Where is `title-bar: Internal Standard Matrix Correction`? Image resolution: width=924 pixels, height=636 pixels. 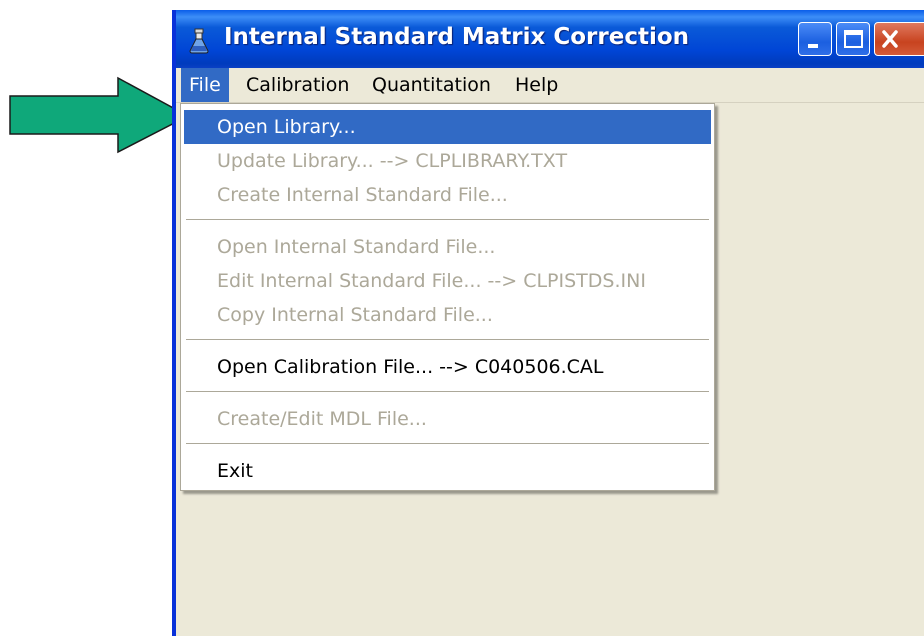
title-bar: Internal Standard Matrix Correction is located at coordinates (550, 39).